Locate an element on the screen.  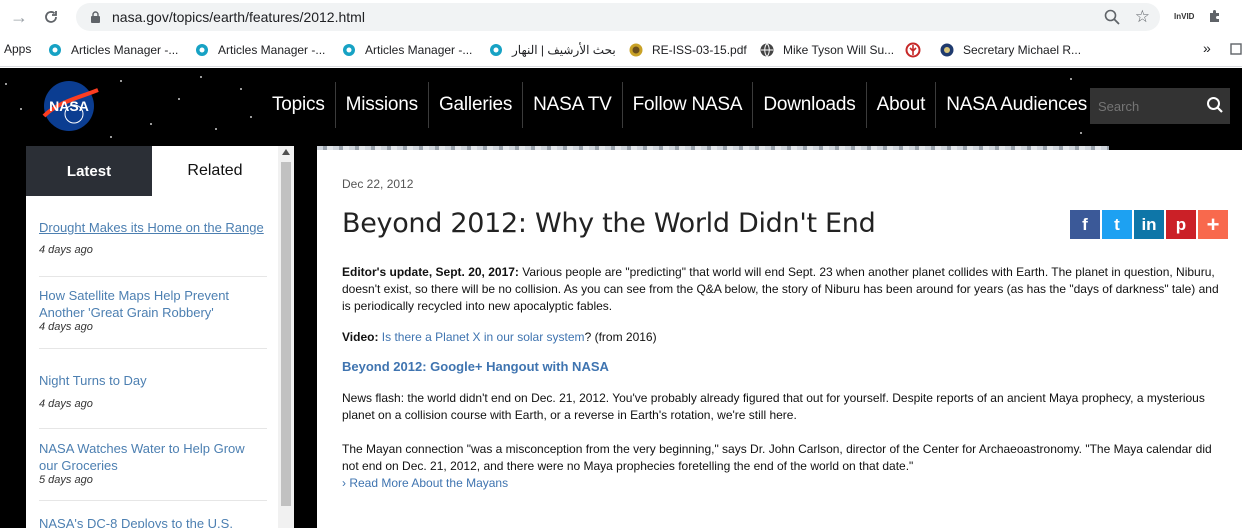
nav-missions: Missions is located at coordinates (382, 105).